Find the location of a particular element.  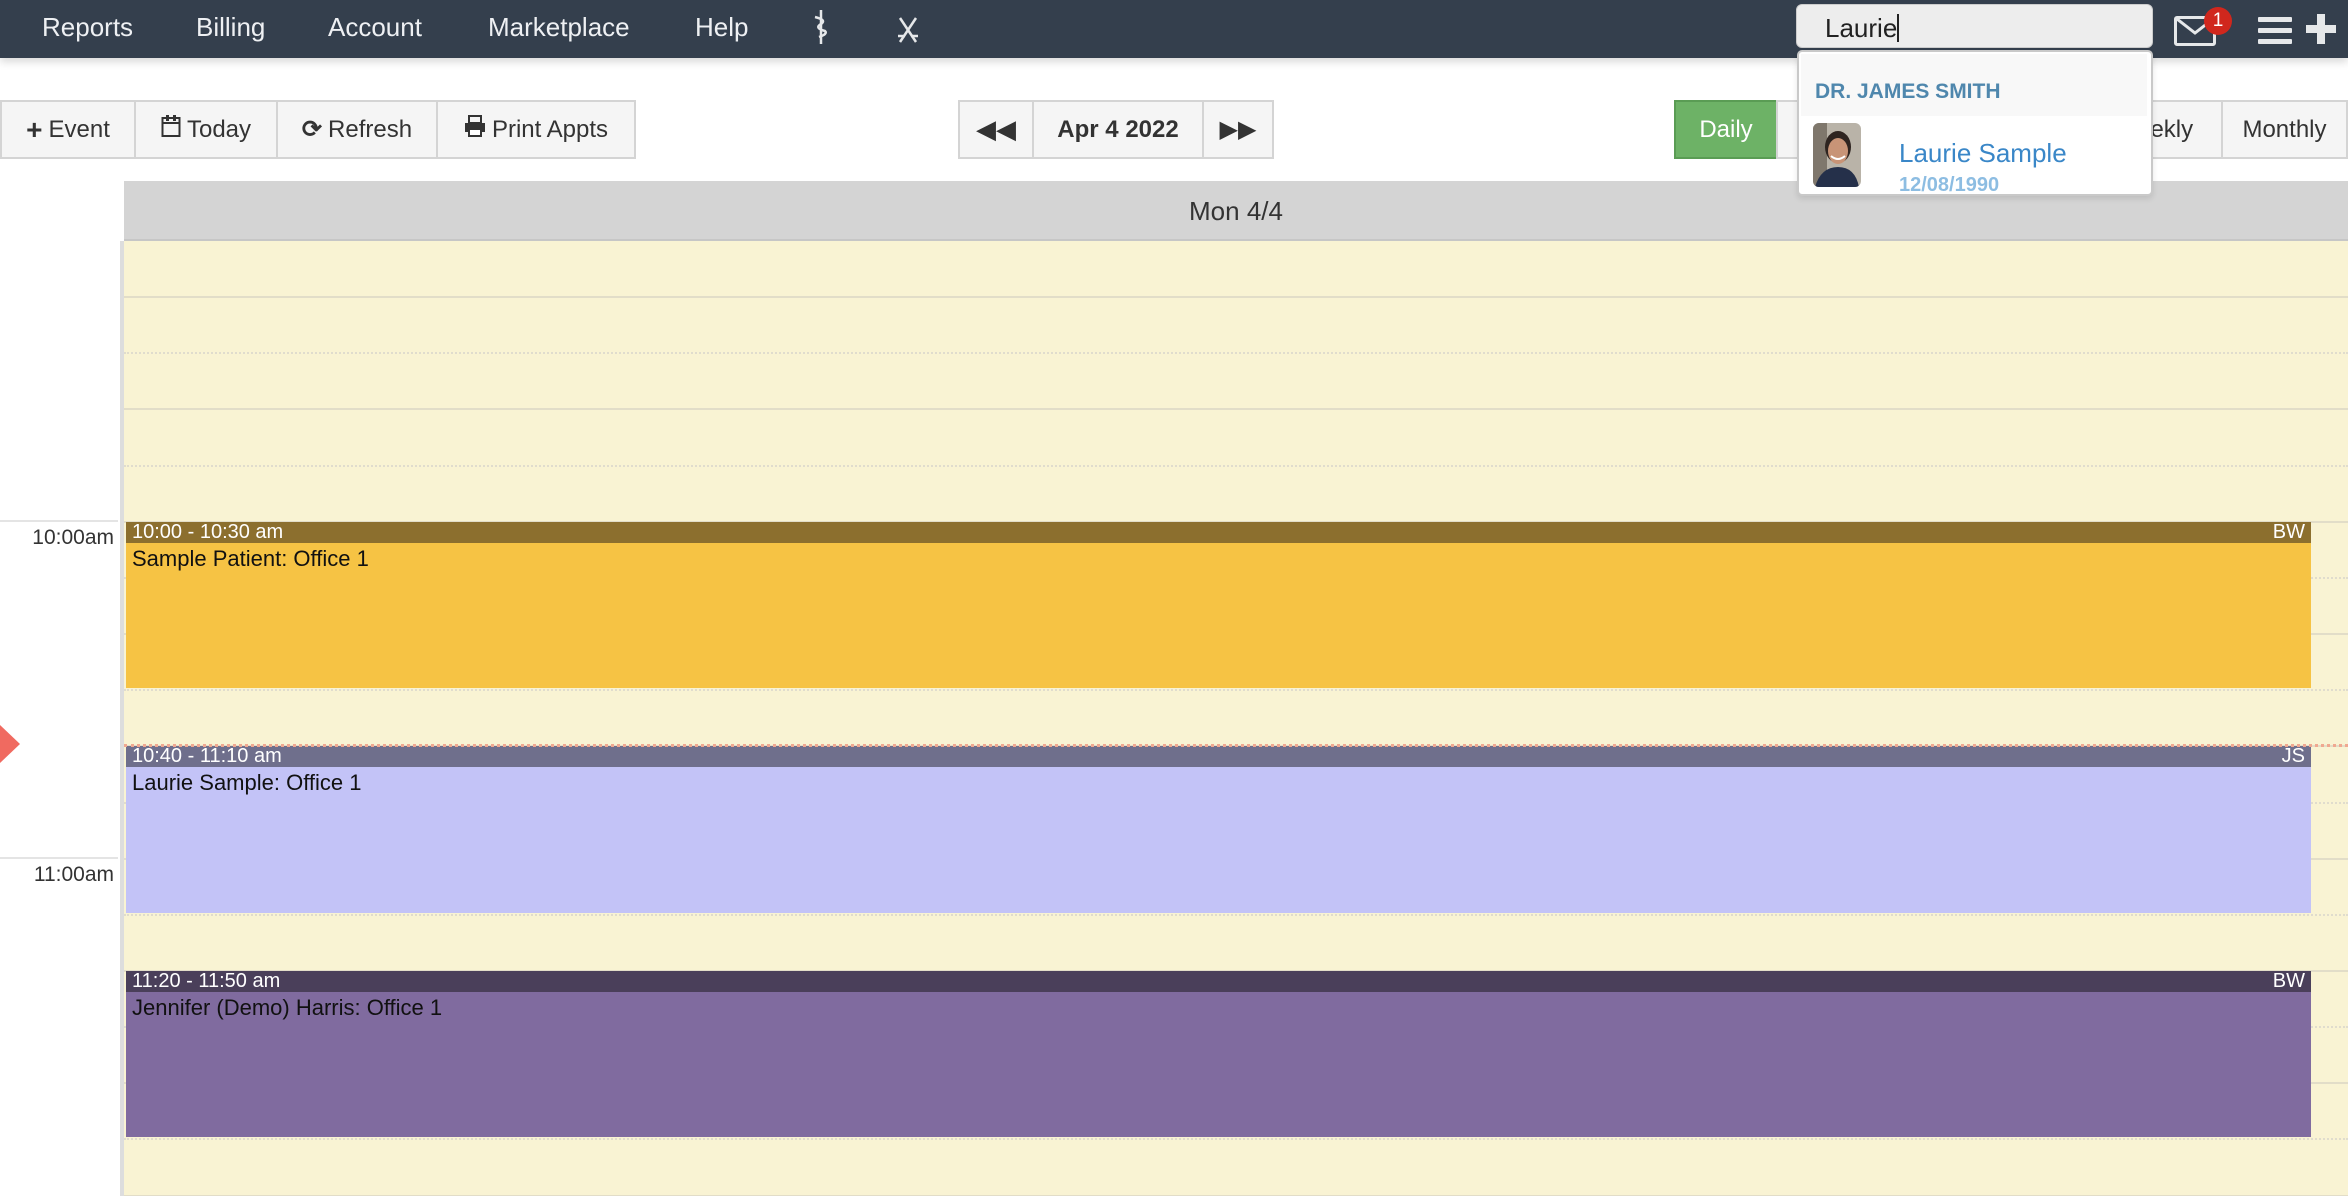

nav-help: Help is located at coordinates (721, 27).